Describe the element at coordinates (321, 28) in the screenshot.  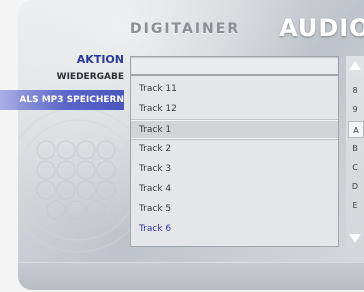
I see `page-title: AUDIO` at that location.